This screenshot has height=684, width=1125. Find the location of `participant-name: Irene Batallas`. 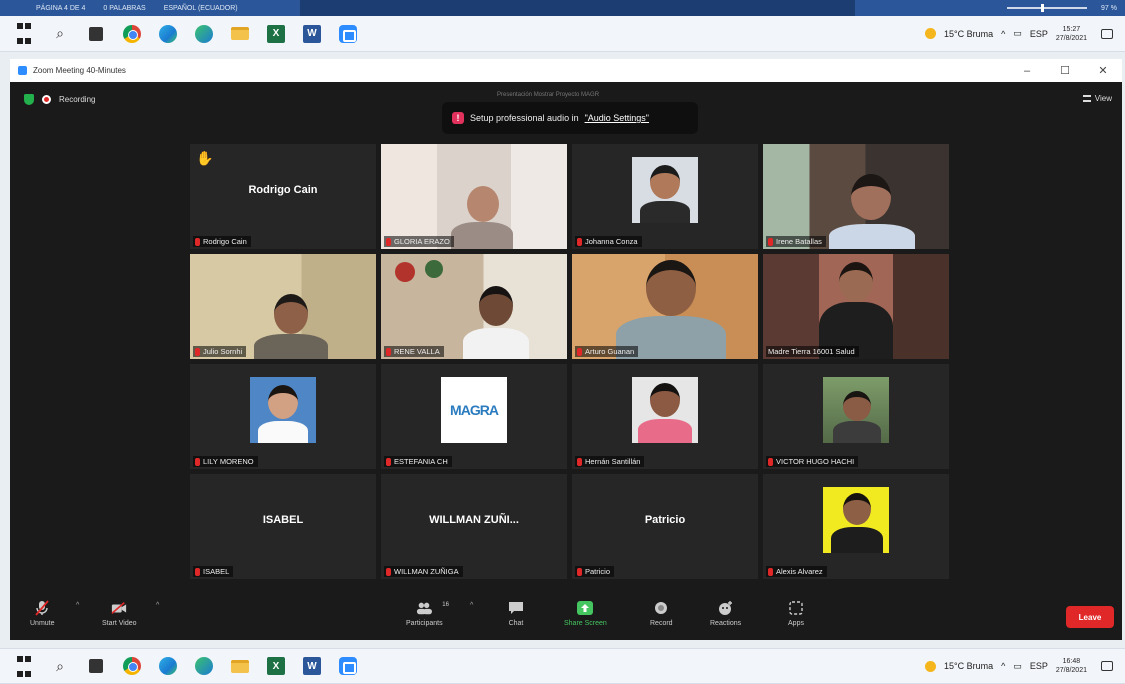

participant-name: Irene Batallas is located at coordinates (799, 241).